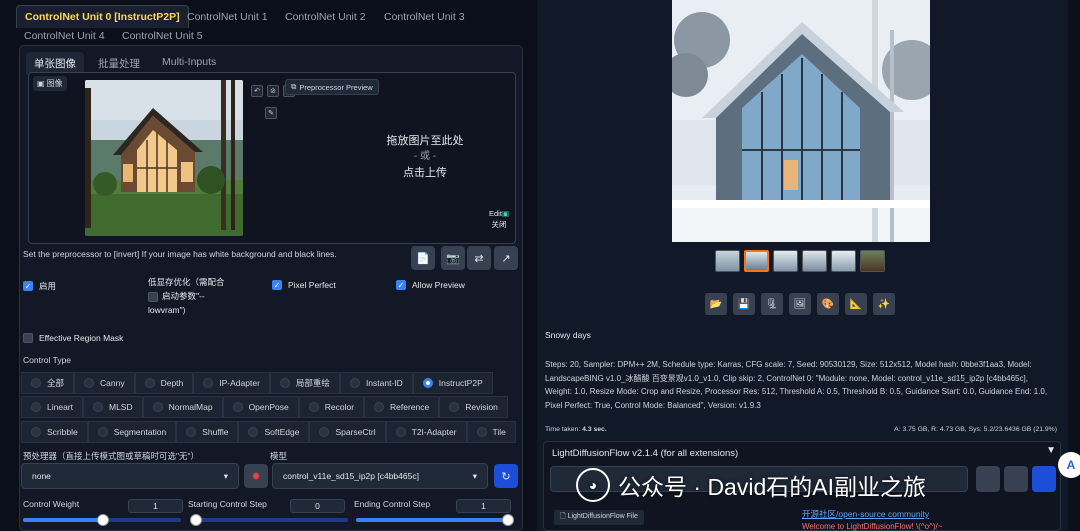 The image size is (1080, 531). Describe the element at coordinates (167, 310) in the screenshot. I see `lowvram-label-line3: lowvram")` at that location.